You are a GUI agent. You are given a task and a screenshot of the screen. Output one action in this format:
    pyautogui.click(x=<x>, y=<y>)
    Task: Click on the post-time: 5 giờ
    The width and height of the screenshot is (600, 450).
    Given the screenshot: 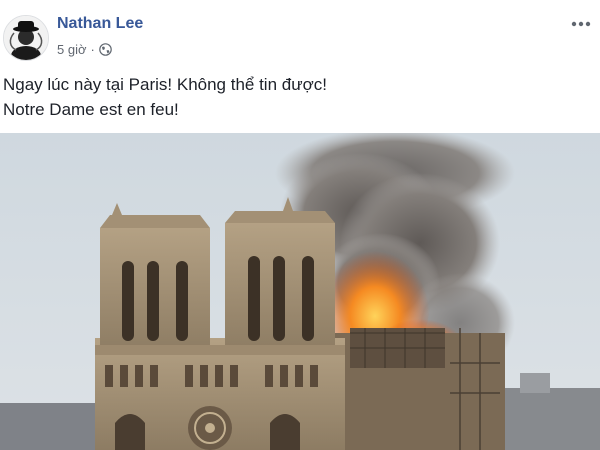 What is the action you would take?
    pyautogui.click(x=72, y=49)
    